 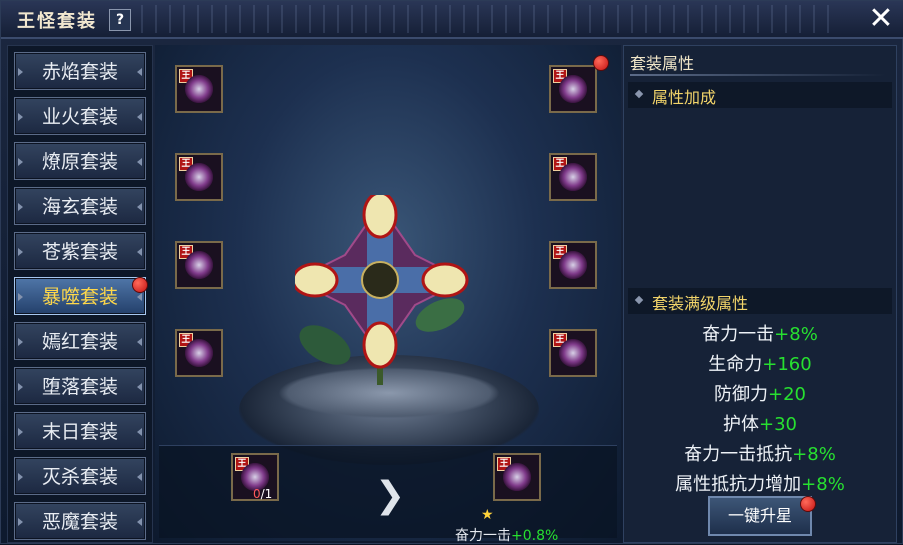 What do you see at coordinates (491, 19) in the screenshot?
I see `title-ornament` at bounding box center [491, 19].